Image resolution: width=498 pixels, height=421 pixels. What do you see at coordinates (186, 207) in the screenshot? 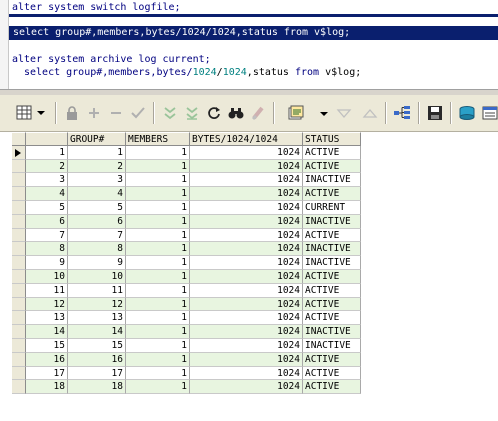
I see `table-row: 5 5 1 1024 CURRENT` at bounding box center [186, 207].